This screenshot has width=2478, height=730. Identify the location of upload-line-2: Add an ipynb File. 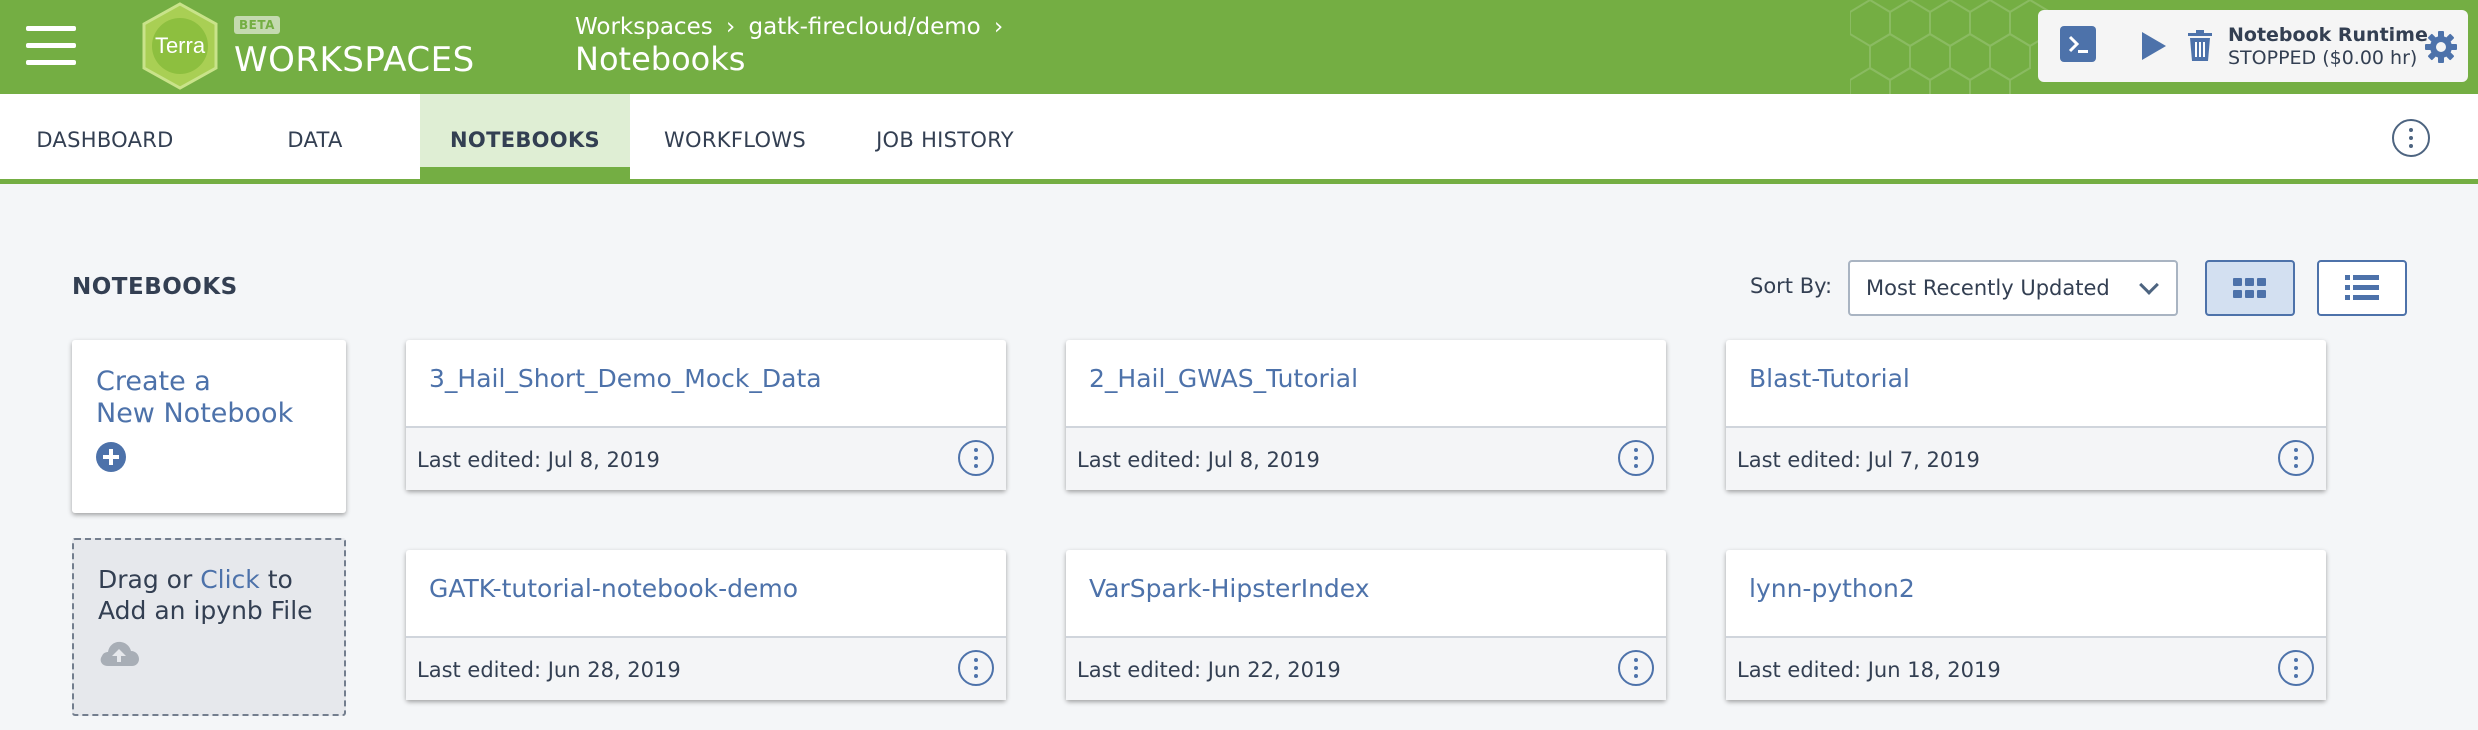
(205, 610).